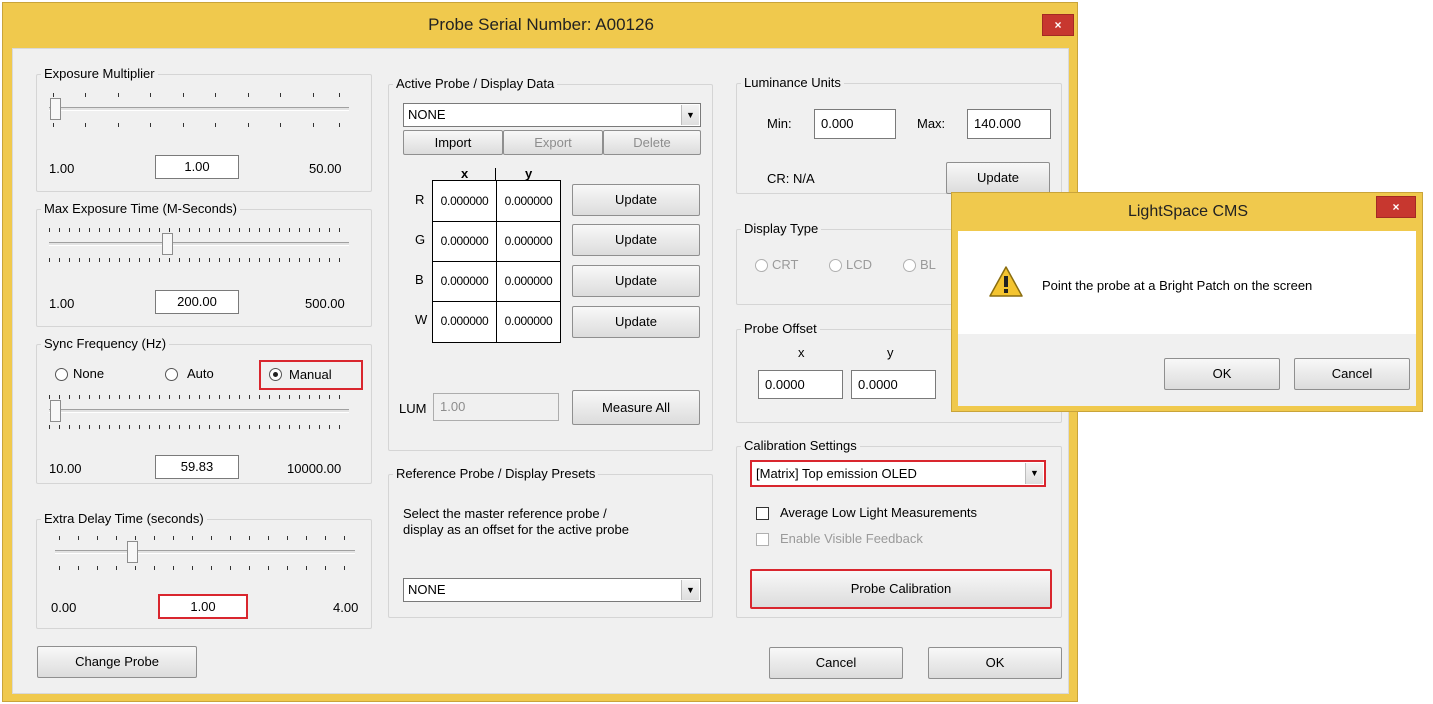 The height and width of the screenshot is (704, 1433). Describe the element at coordinates (636, 322) in the screenshot. I see `update-w-button: Update` at that location.